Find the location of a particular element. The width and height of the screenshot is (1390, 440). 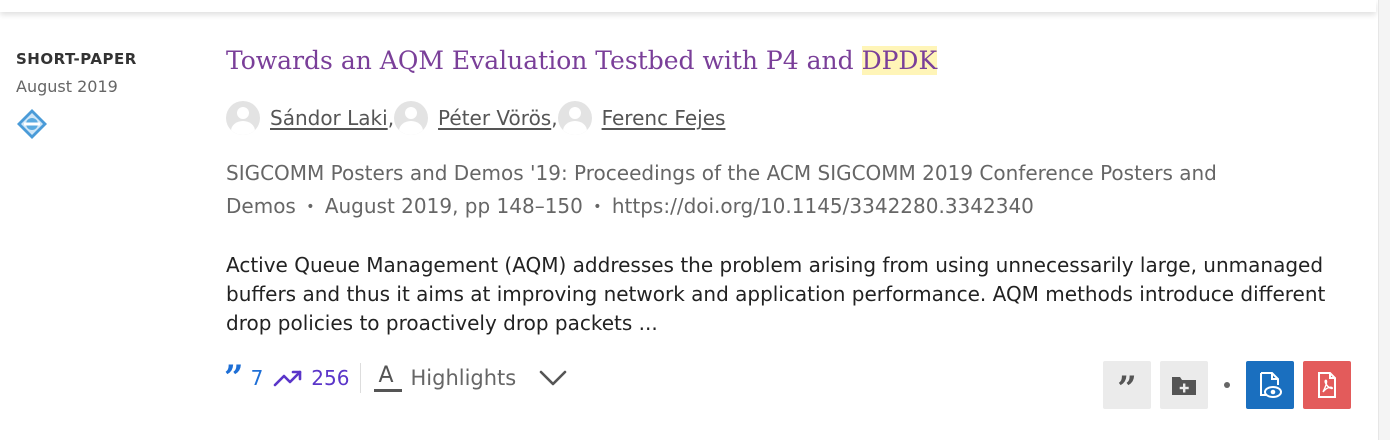

metrics-bar: ” 7 256 A Highlights is located at coordinates (396, 378).